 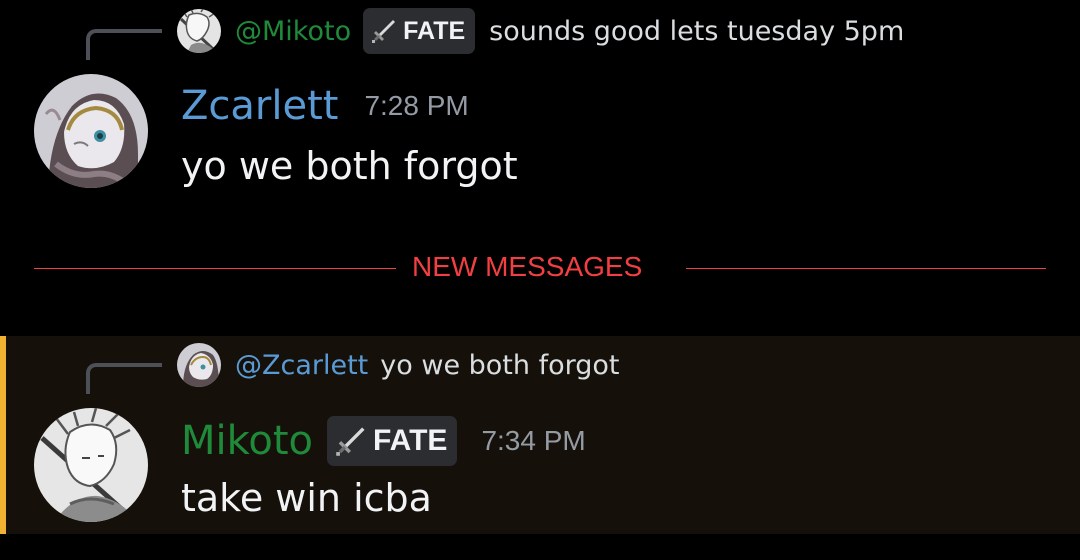 What do you see at coordinates (306, 498) in the screenshot?
I see `message-content: take win icba` at bounding box center [306, 498].